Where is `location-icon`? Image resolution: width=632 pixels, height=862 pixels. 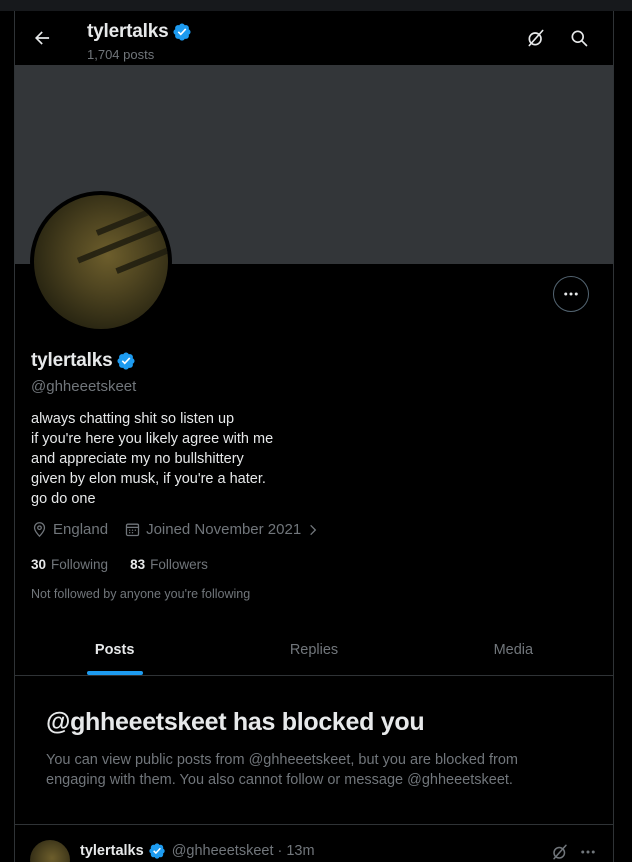 location-icon is located at coordinates (39, 530).